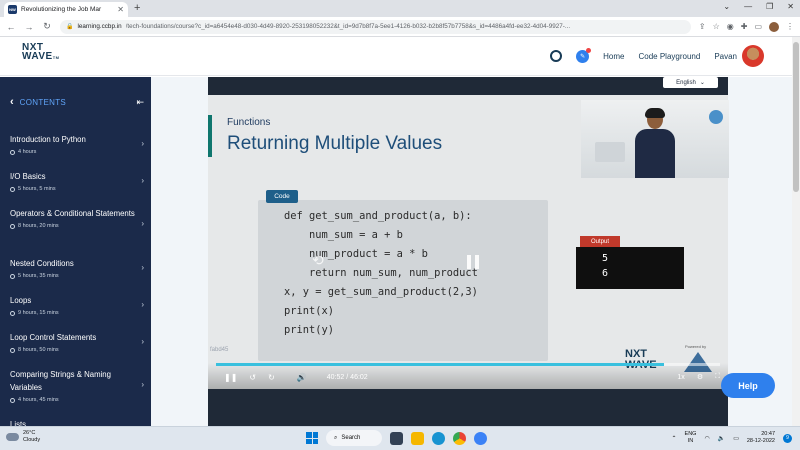 The height and width of the screenshot is (450, 800). Describe the element at coordinates (468, 364) in the screenshot. I see `progress-bar` at that location.